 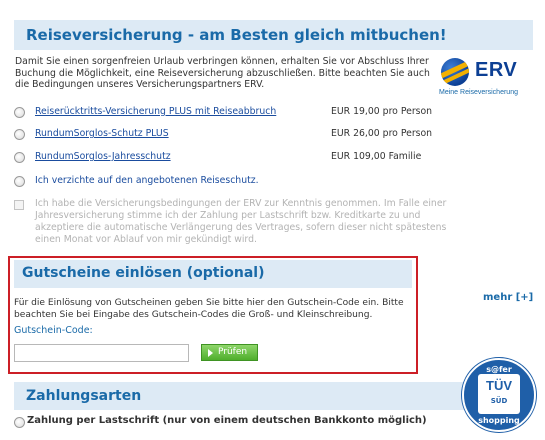 What do you see at coordinates (84, 396) in the screenshot?
I see `payment-title: Zahlungsarten` at bounding box center [84, 396].